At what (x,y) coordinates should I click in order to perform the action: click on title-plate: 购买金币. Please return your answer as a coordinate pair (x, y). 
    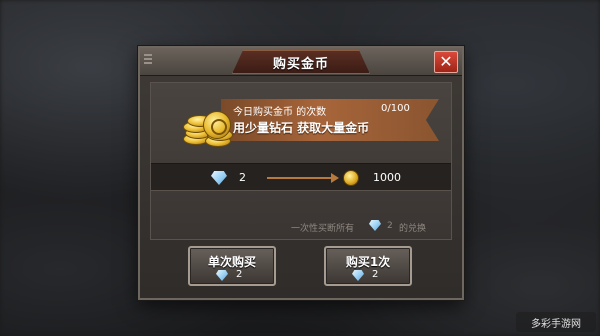
    Looking at the image, I should click on (301, 62).